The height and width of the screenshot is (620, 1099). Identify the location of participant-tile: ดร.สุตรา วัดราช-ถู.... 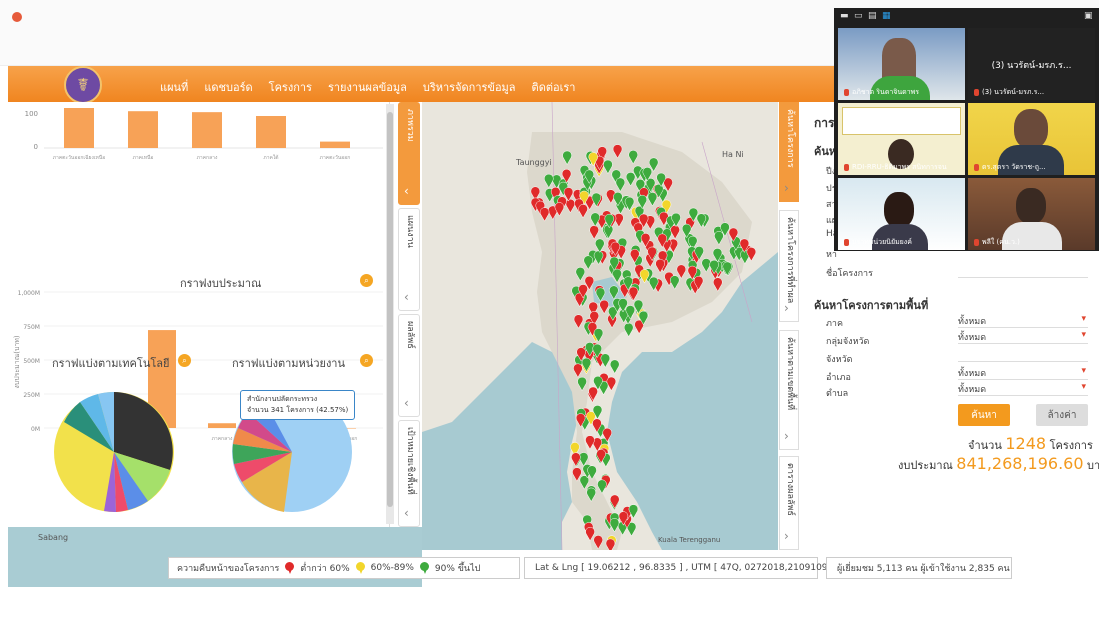
(1031, 139).